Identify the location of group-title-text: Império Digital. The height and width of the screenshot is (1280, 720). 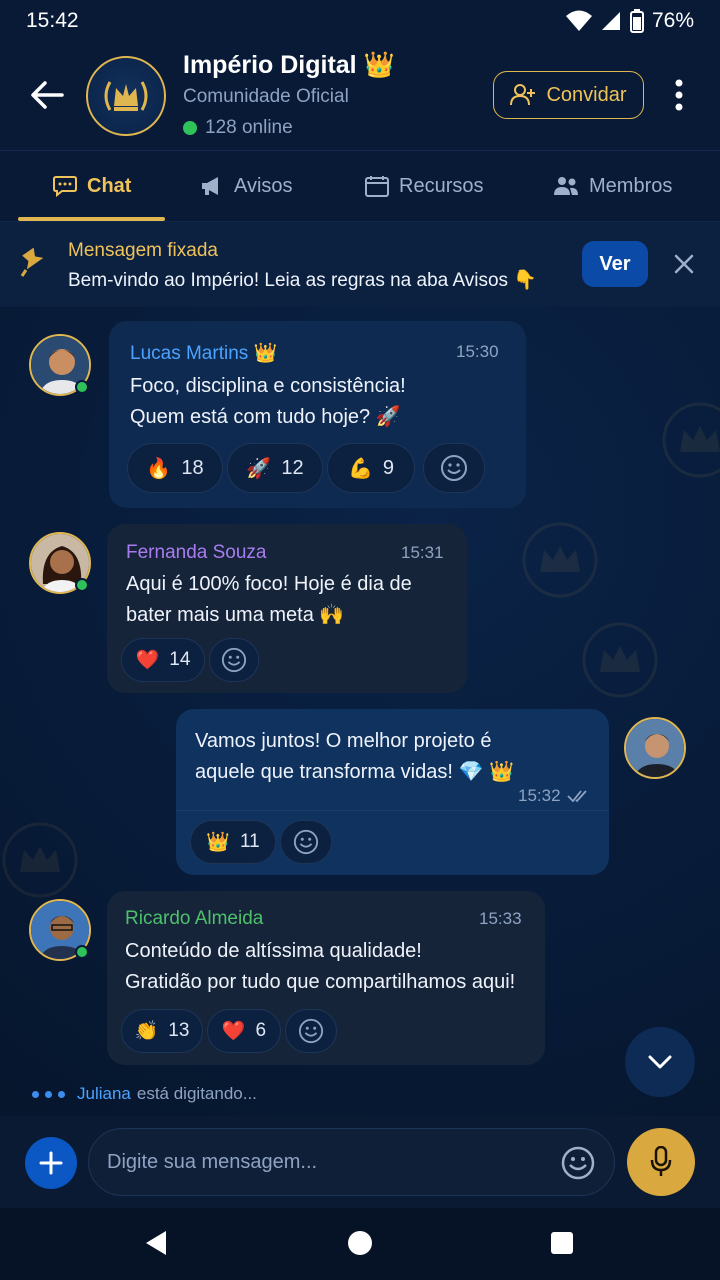
(270, 65).